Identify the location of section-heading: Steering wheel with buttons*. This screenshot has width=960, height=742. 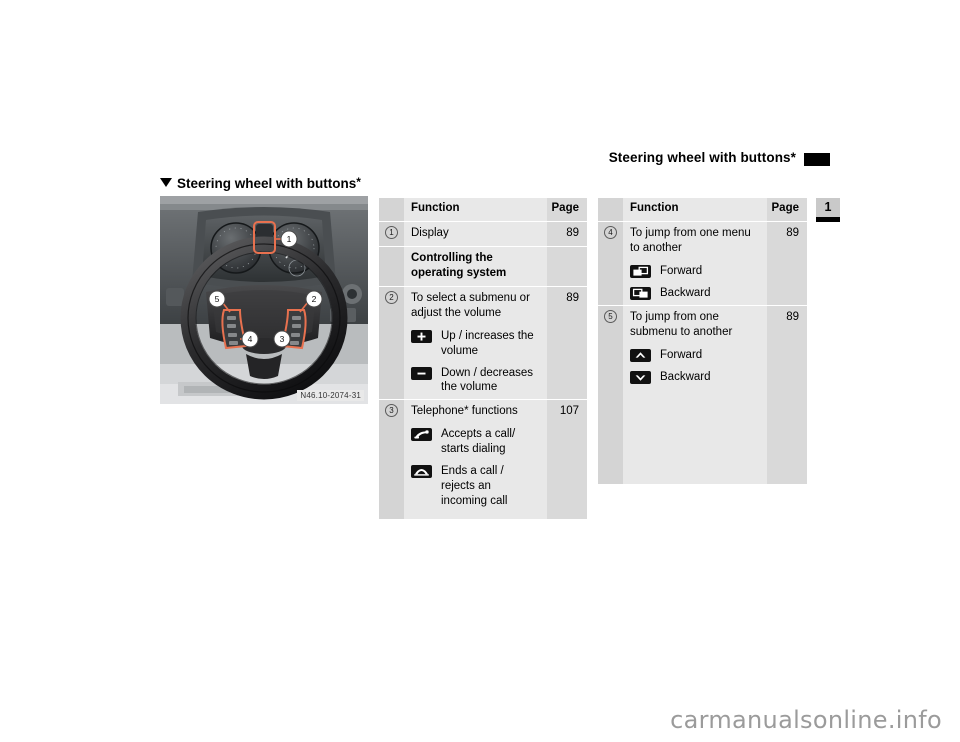
(260, 183).